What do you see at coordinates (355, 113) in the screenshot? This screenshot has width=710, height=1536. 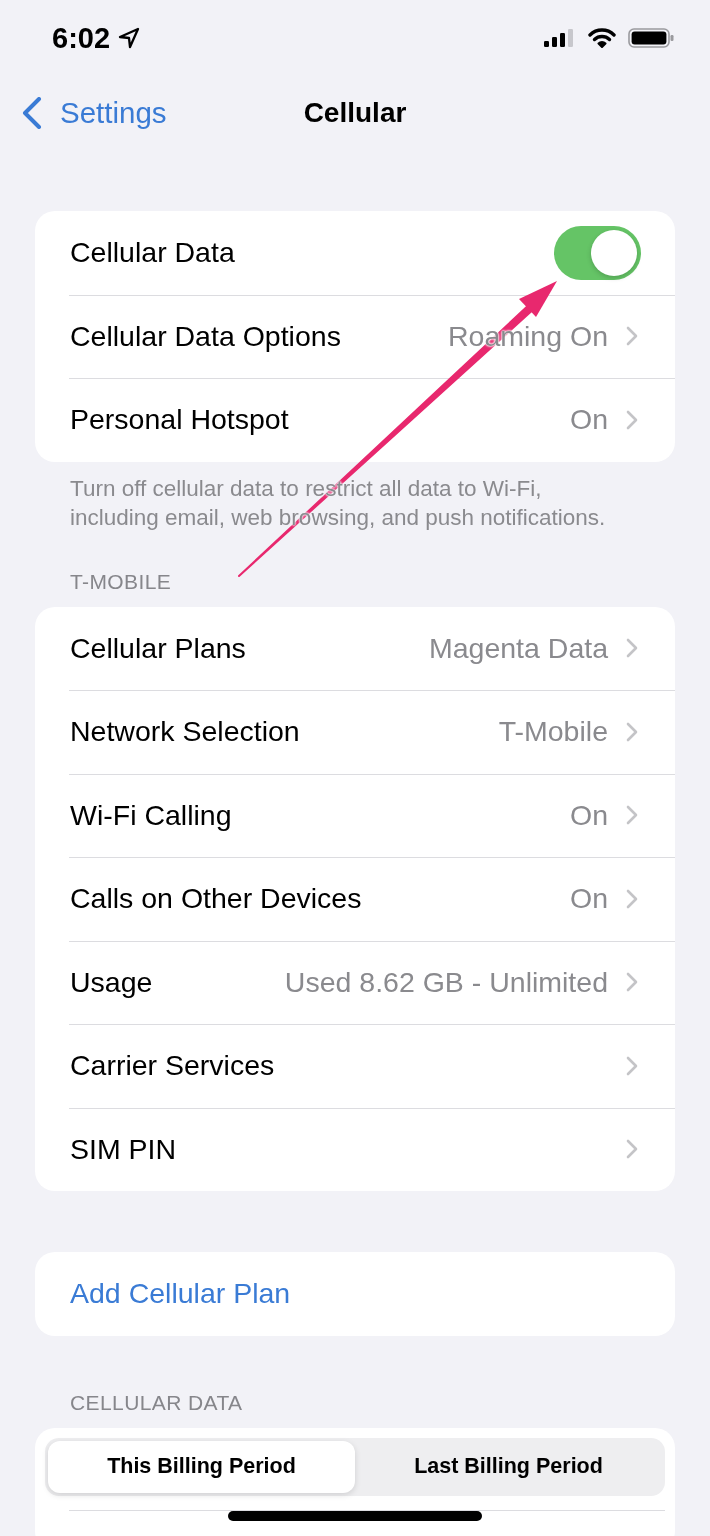 I see `nav-title: Cellular` at bounding box center [355, 113].